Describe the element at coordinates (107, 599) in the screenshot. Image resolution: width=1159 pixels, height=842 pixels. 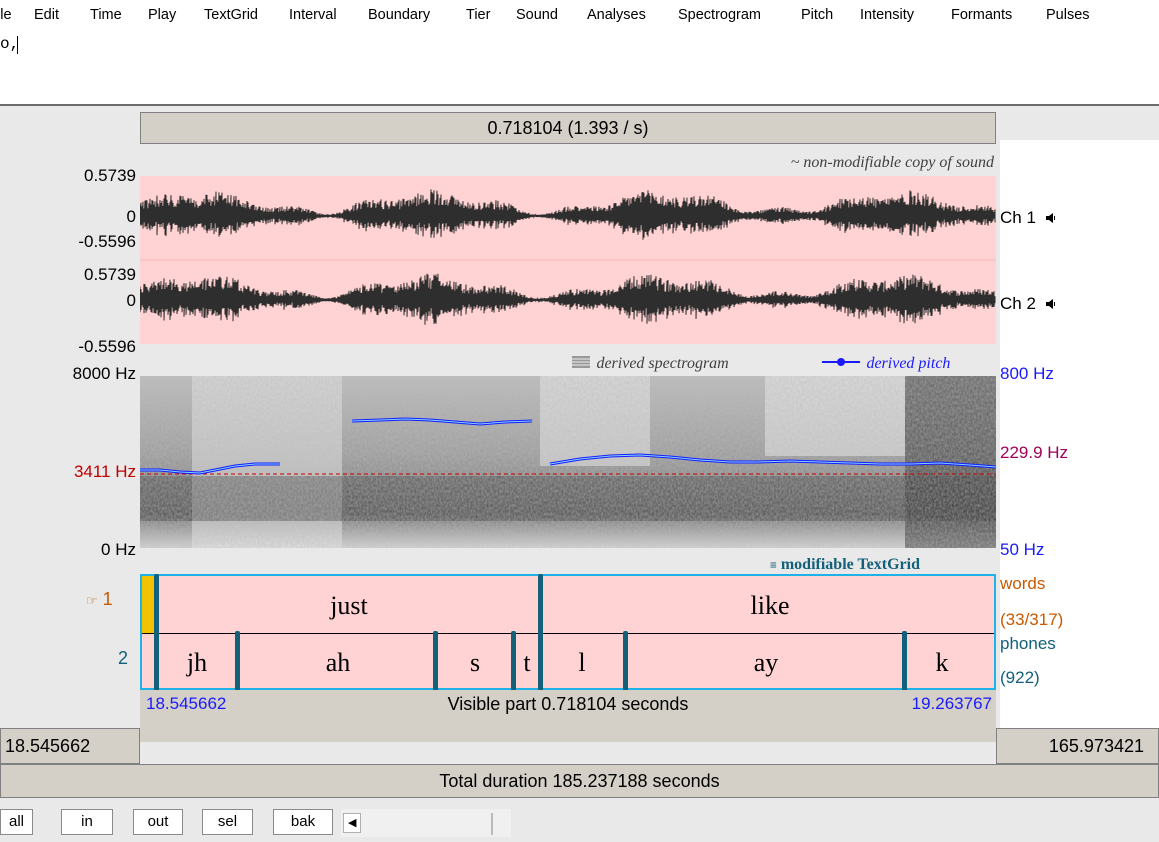
I see `tier-1-number: 1` at that location.